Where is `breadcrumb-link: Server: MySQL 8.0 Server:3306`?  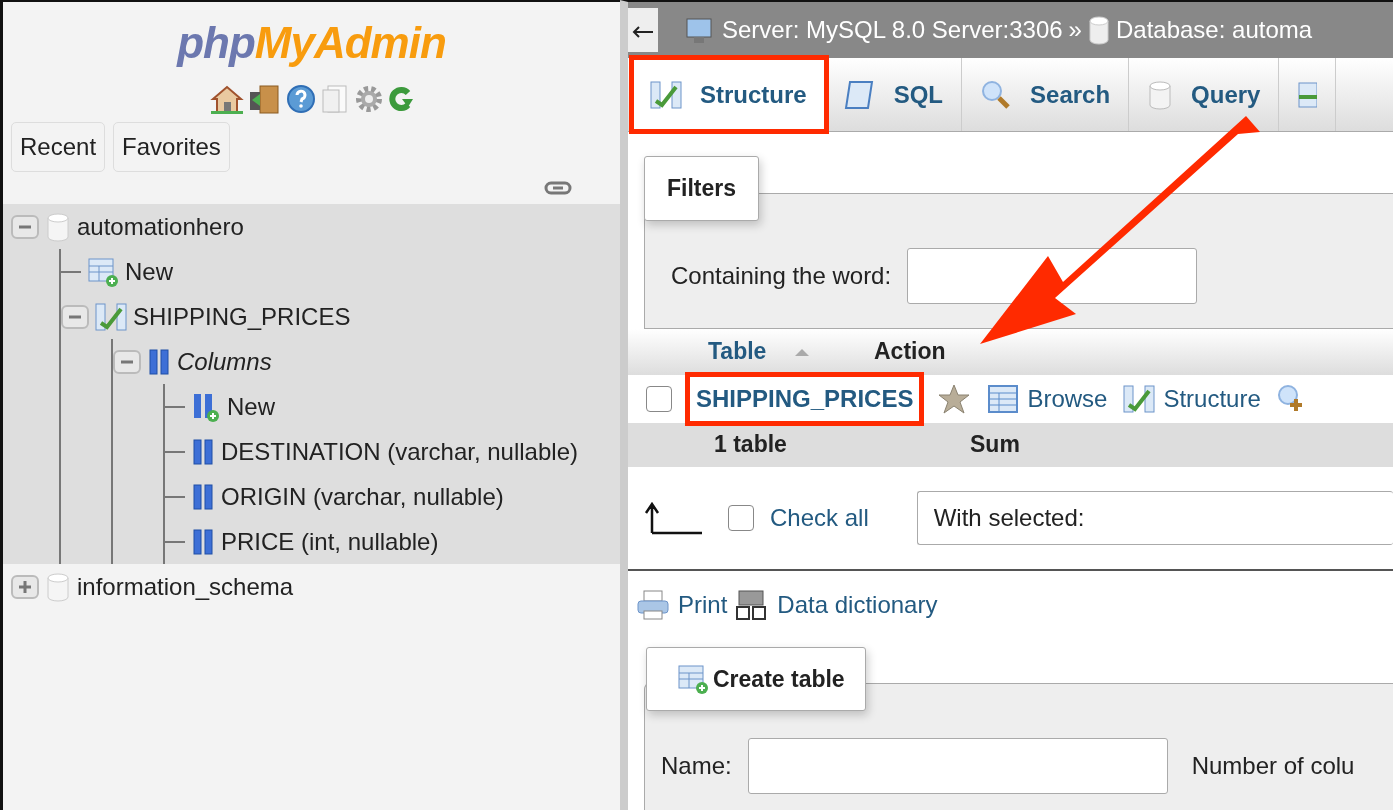
breadcrumb-link: Server: MySQL 8.0 Server:3306 is located at coordinates (892, 30).